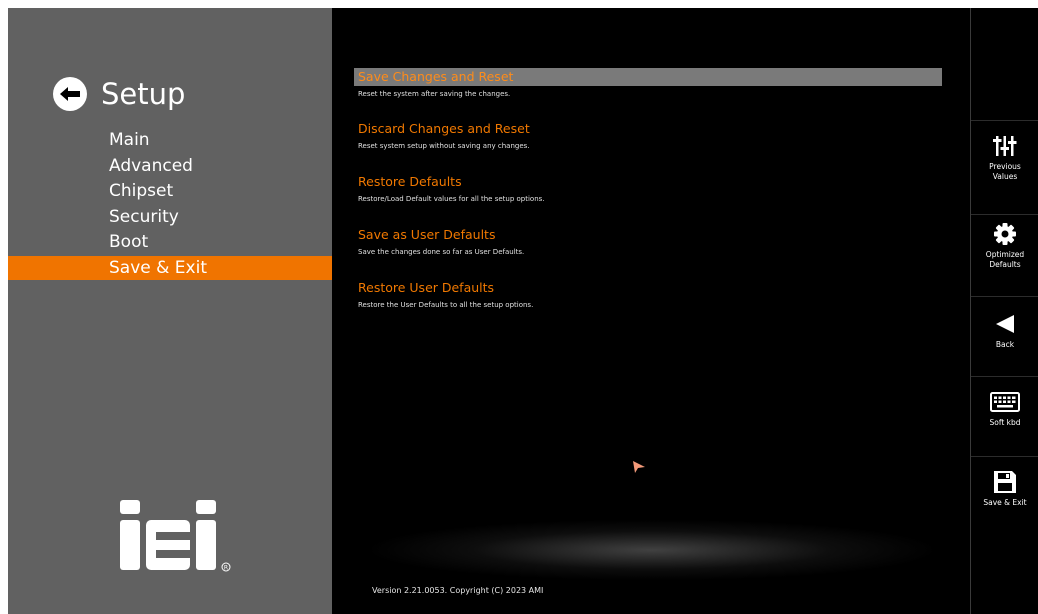  What do you see at coordinates (170, 191) in the screenshot?
I see `menu-item-chipset: Chipset` at bounding box center [170, 191].